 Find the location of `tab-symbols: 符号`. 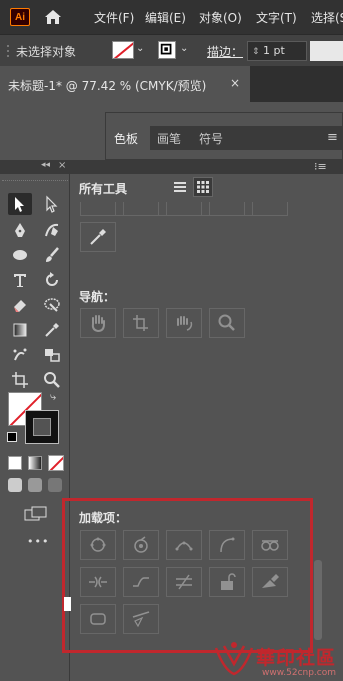

tab-symbols: 符号 is located at coordinates (211, 138).